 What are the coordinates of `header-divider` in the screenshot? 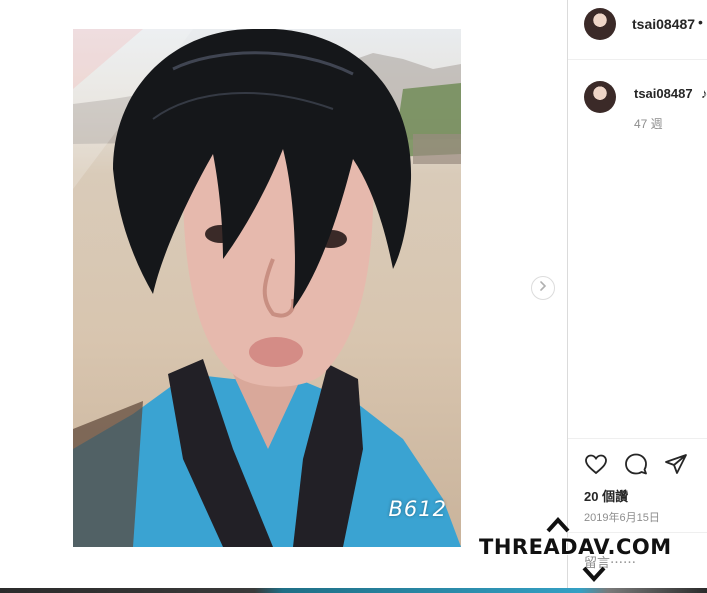 It's located at (637, 59).